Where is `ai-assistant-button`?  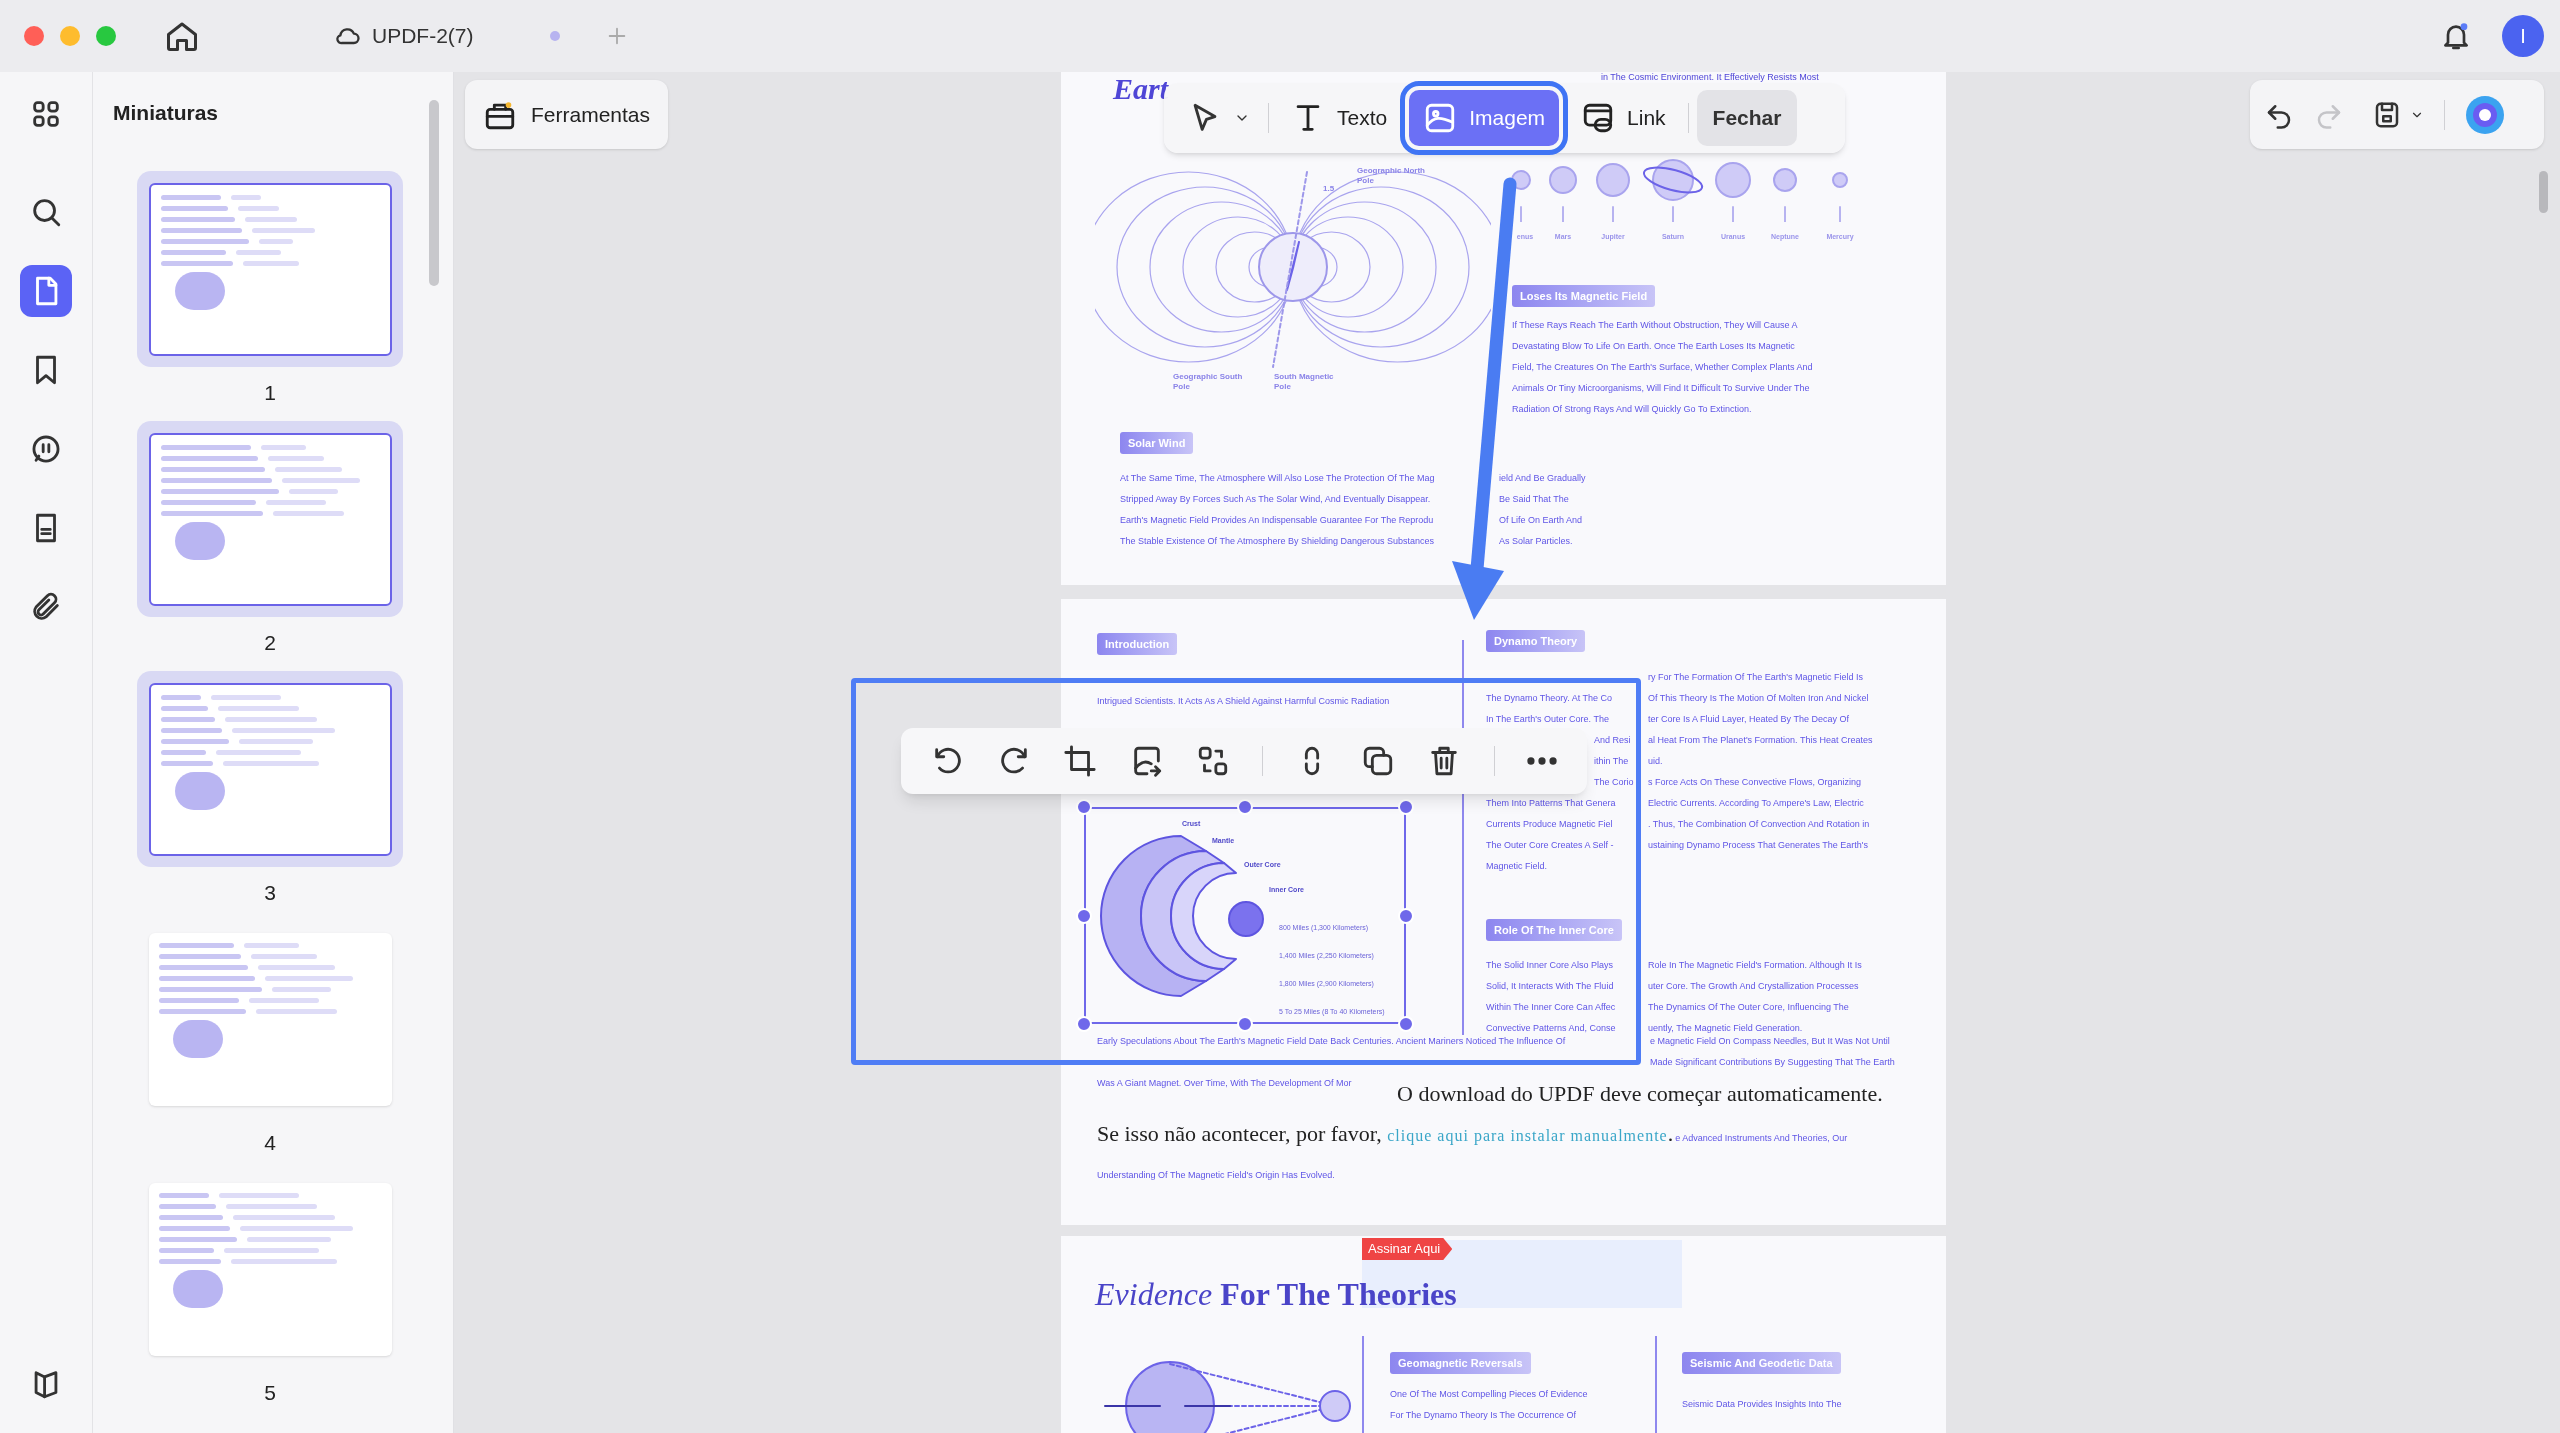
ai-assistant-button is located at coordinates (2485, 114).